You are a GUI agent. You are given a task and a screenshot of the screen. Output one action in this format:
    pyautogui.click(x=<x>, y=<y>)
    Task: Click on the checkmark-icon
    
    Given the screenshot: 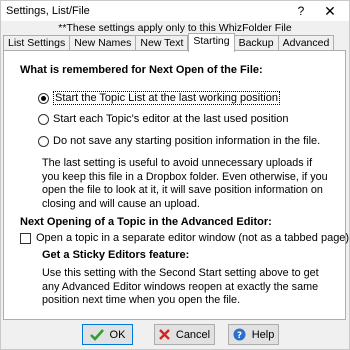 What is the action you would take?
    pyautogui.click(x=96, y=334)
    